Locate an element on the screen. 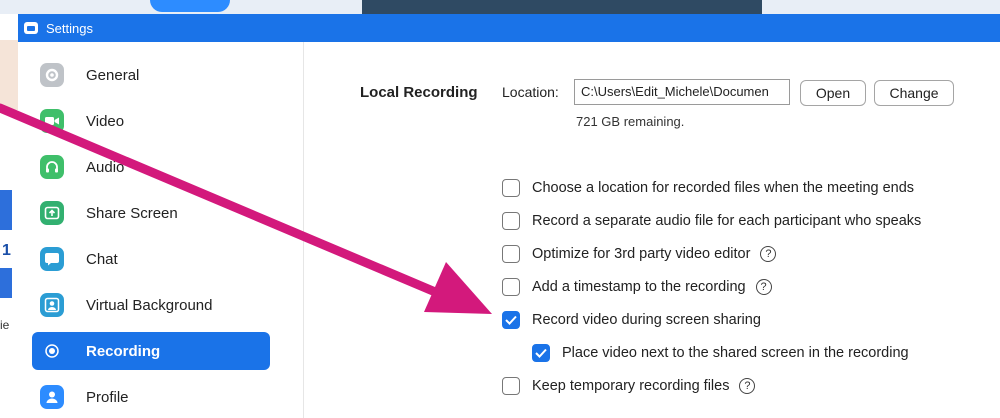  background-blue-button is located at coordinates (190, 6).